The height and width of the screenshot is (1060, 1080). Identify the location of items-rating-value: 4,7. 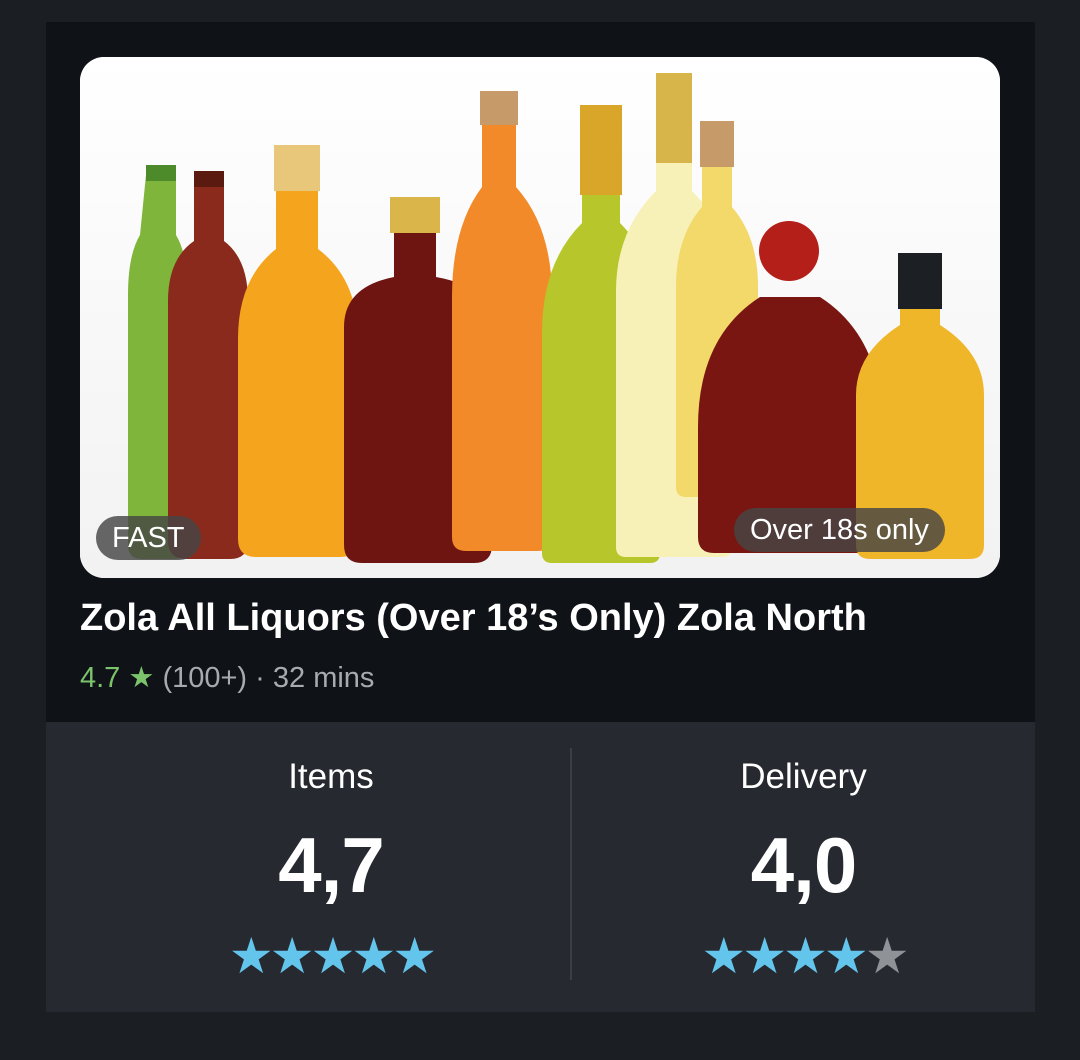
(331, 865).